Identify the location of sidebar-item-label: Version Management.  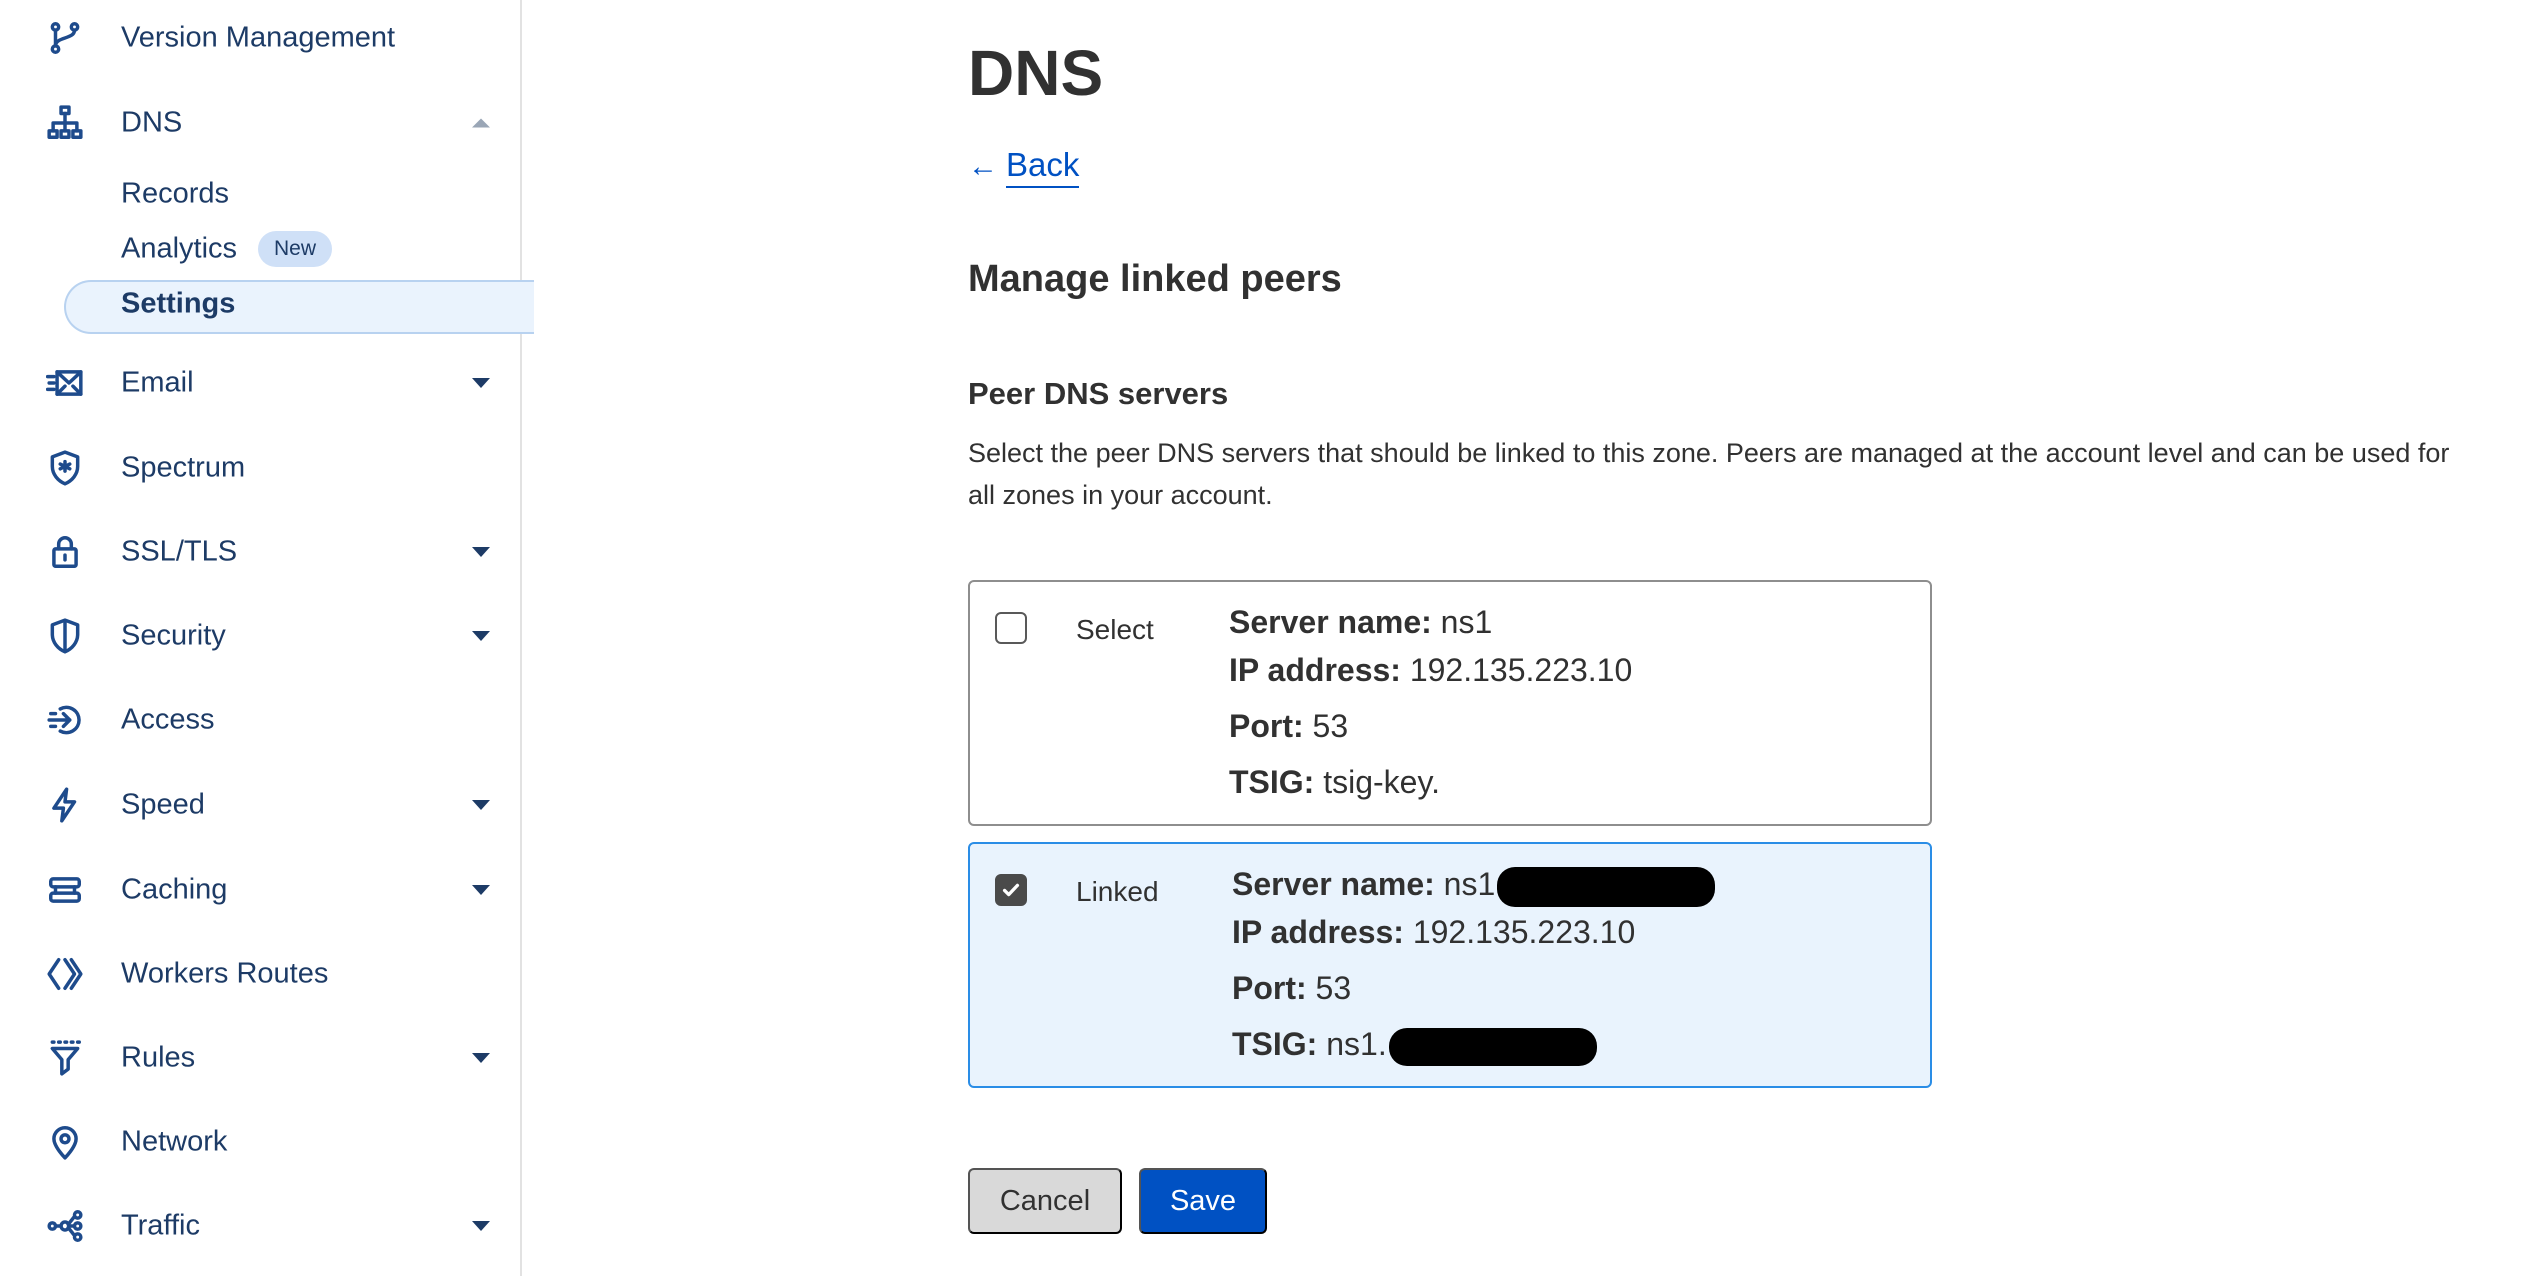
(258, 37).